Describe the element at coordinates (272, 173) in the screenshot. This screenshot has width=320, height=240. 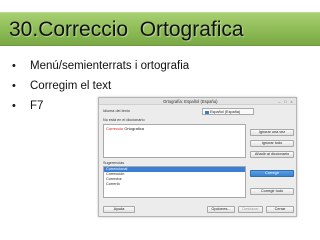
I see `correct-button: Corregir` at that location.